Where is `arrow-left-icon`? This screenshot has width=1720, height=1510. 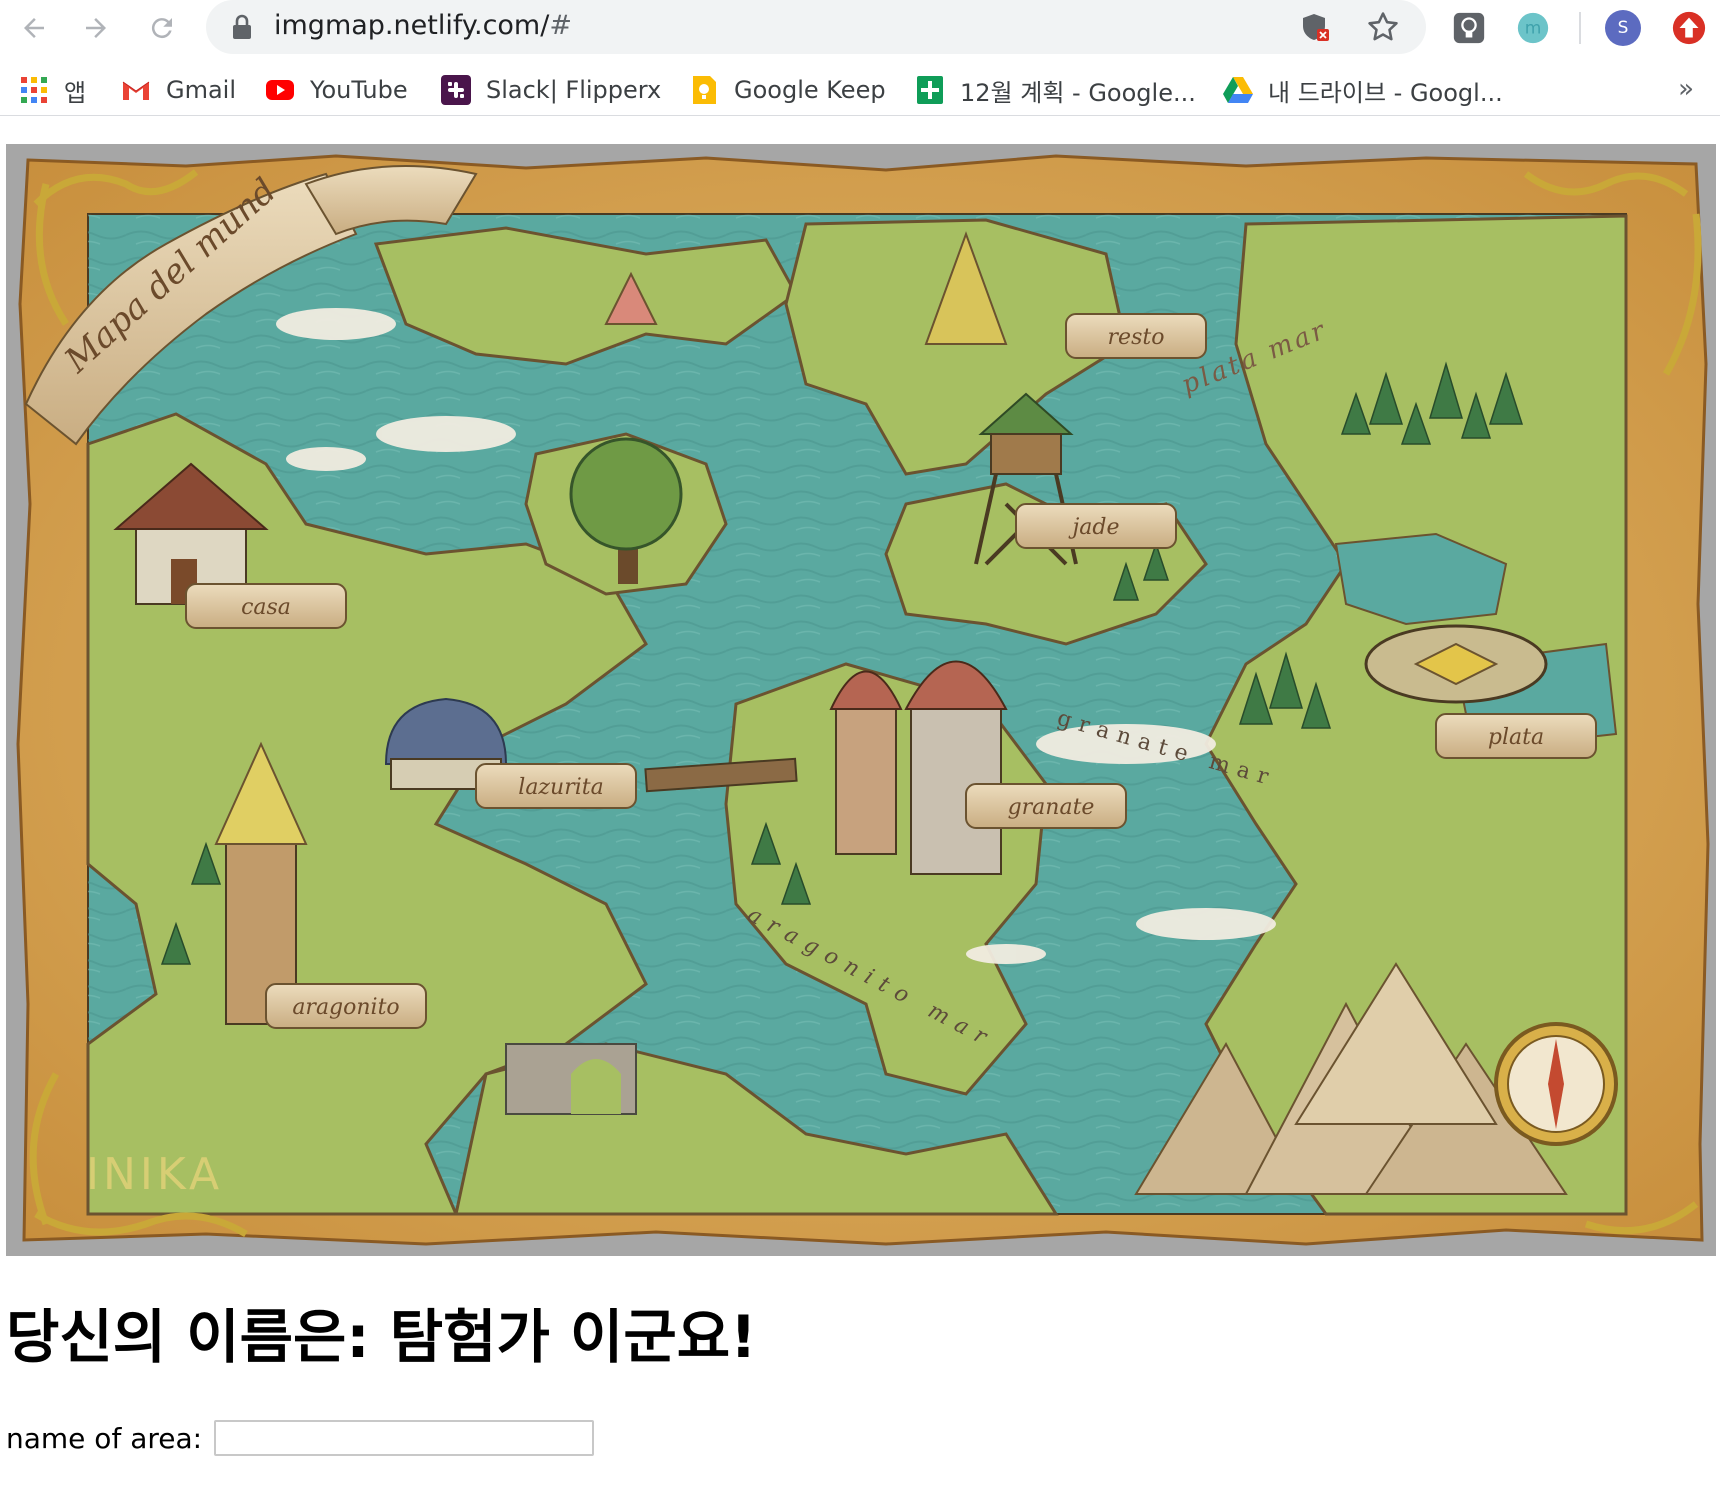 arrow-left-icon is located at coordinates (34, 28).